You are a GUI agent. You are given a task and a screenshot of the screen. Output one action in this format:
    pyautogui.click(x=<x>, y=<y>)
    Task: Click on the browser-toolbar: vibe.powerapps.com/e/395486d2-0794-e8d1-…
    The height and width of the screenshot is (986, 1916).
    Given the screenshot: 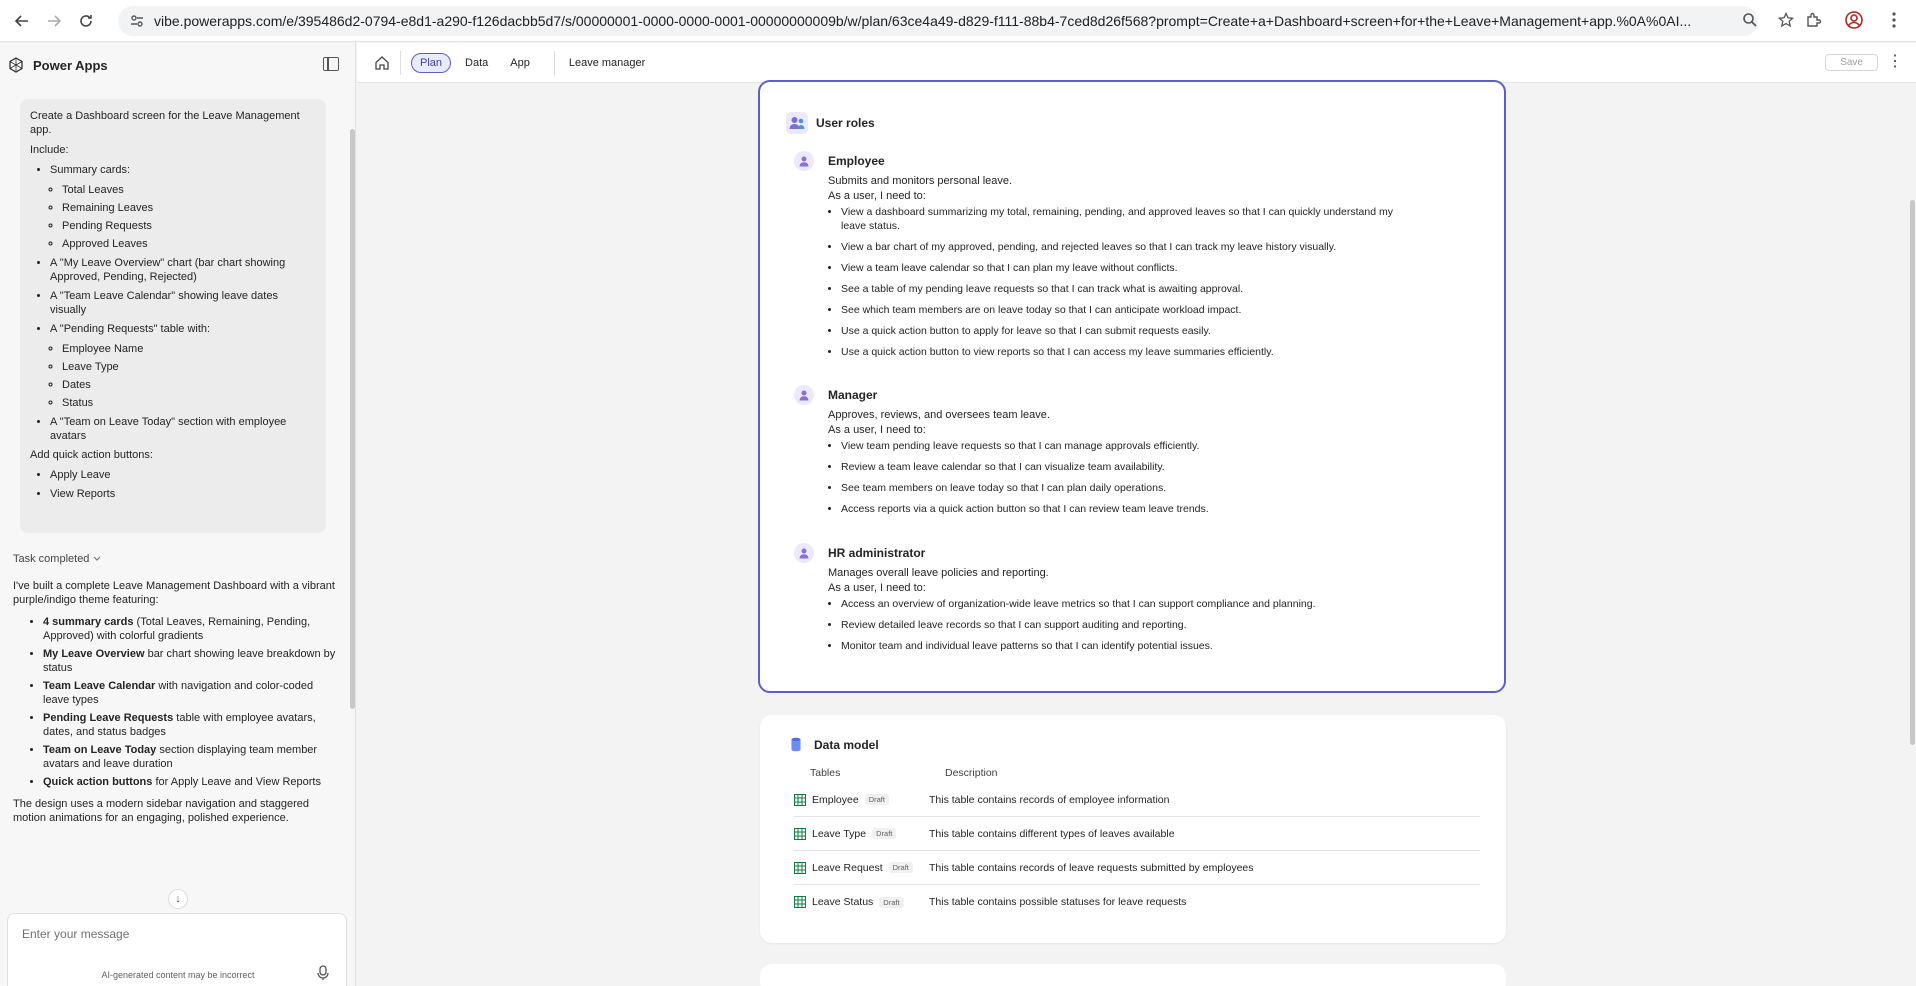 What is the action you would take?
    pyautogui.click(x=958, y=21)
    